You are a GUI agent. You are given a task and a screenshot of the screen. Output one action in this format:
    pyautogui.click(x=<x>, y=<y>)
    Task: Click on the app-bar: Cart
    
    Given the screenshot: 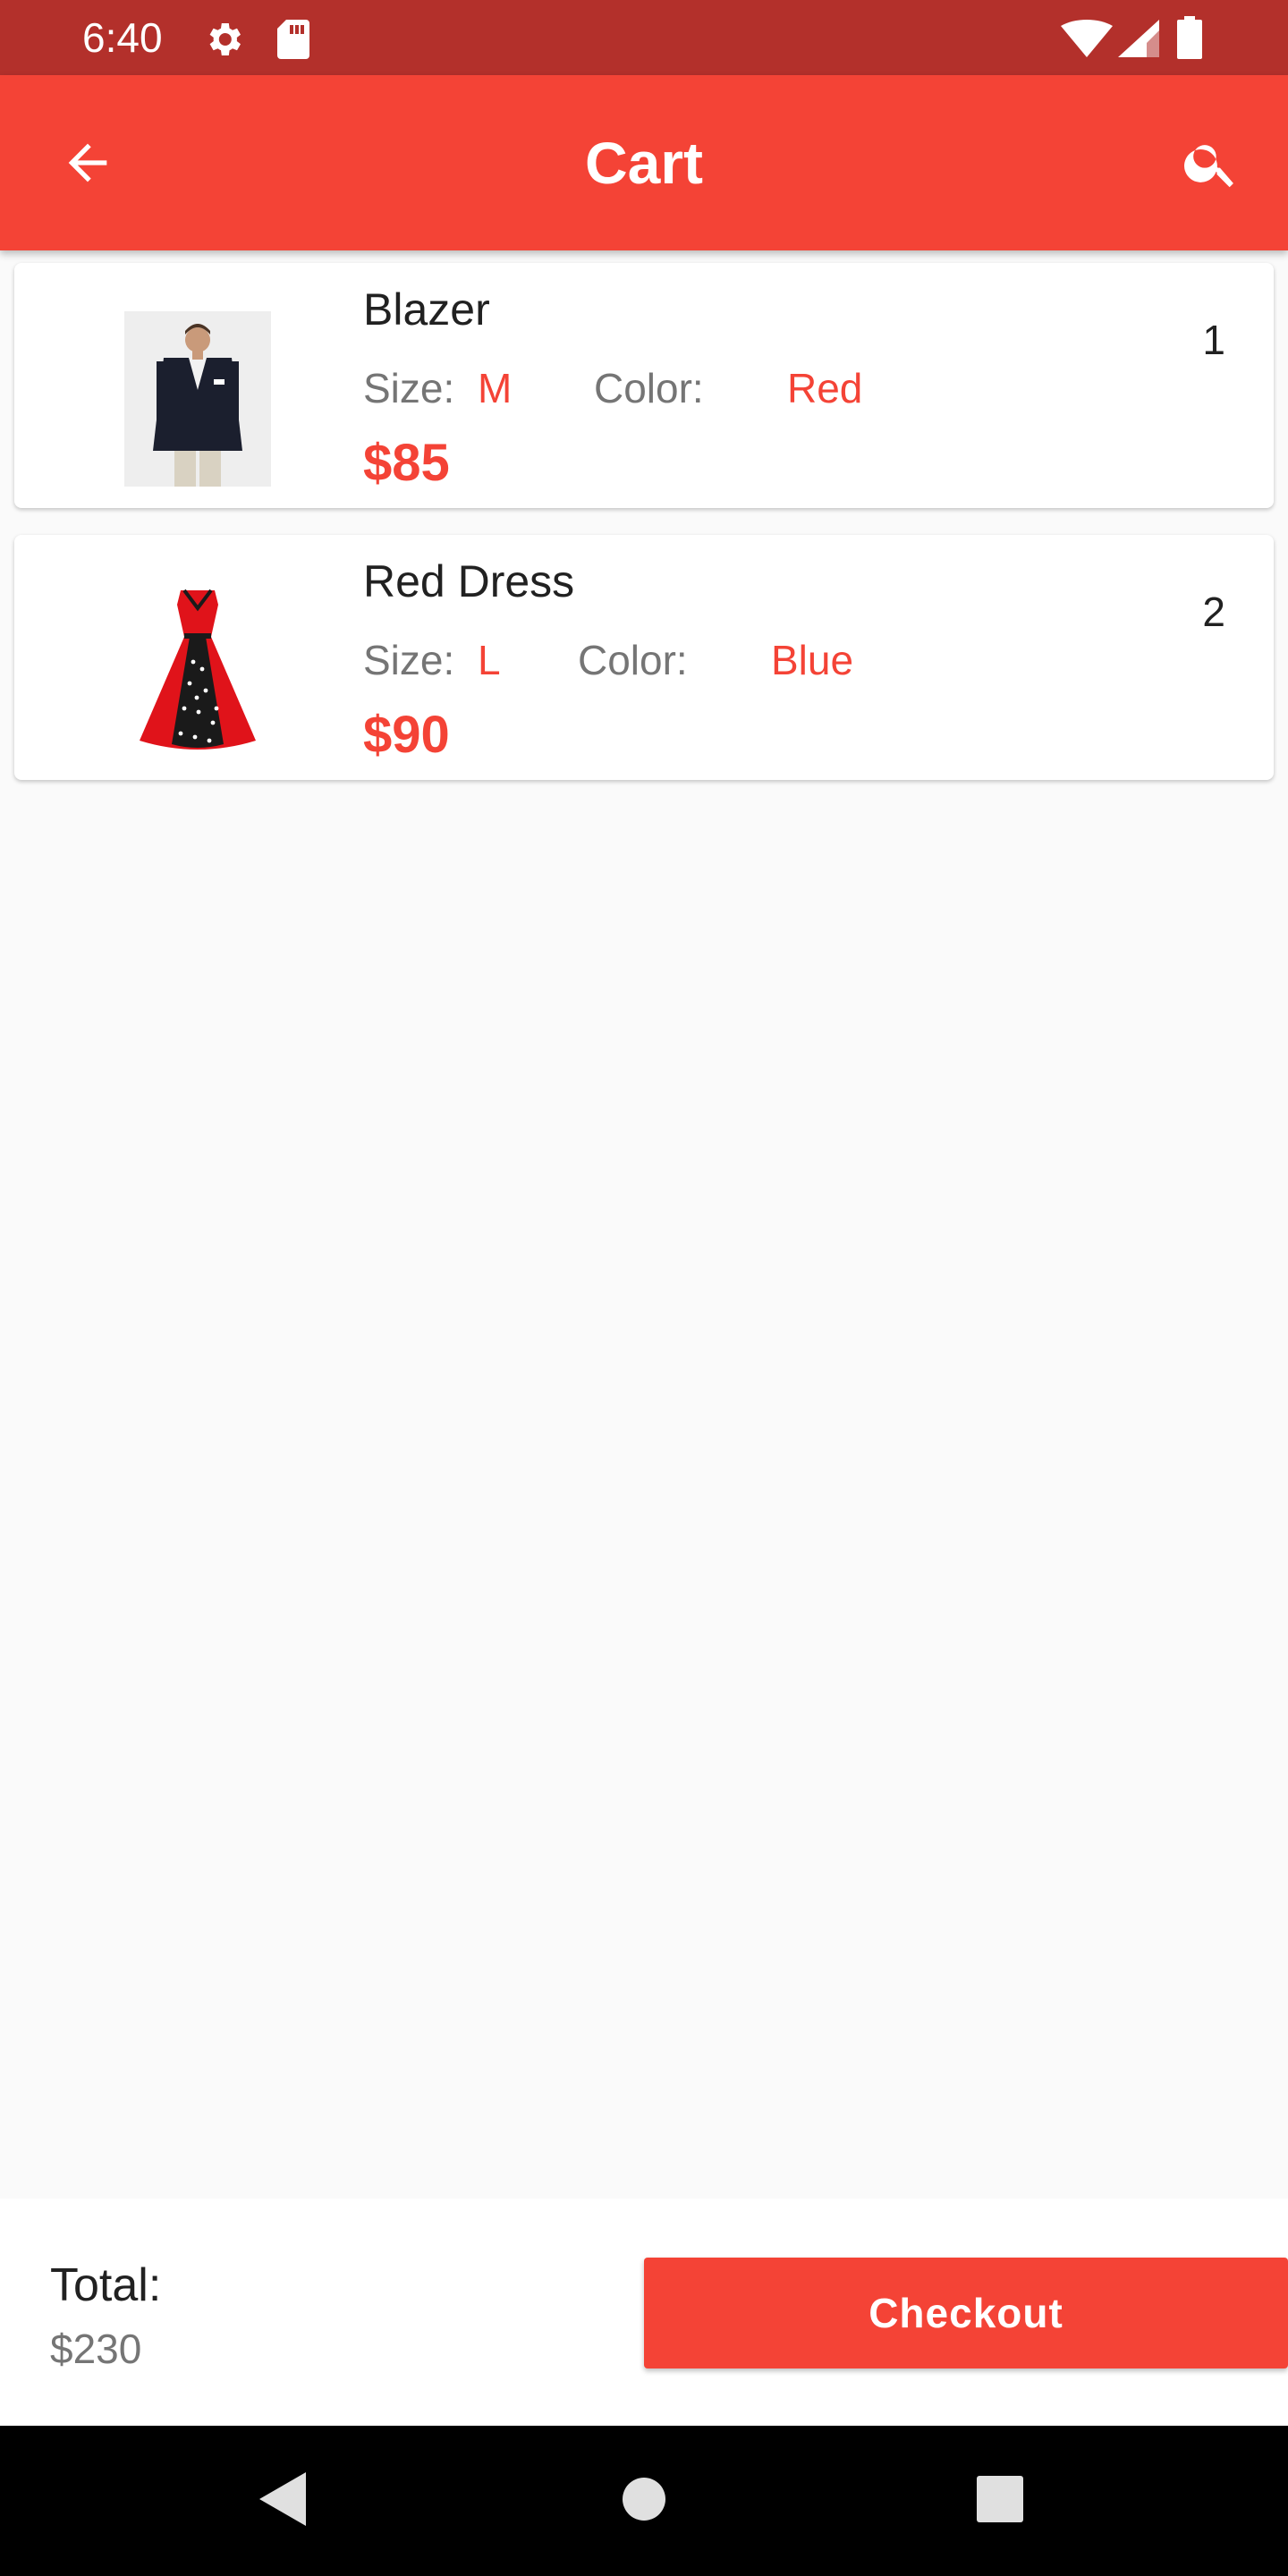 What is the action you would take?
    pyautogui.click(x=644, y=162)
    